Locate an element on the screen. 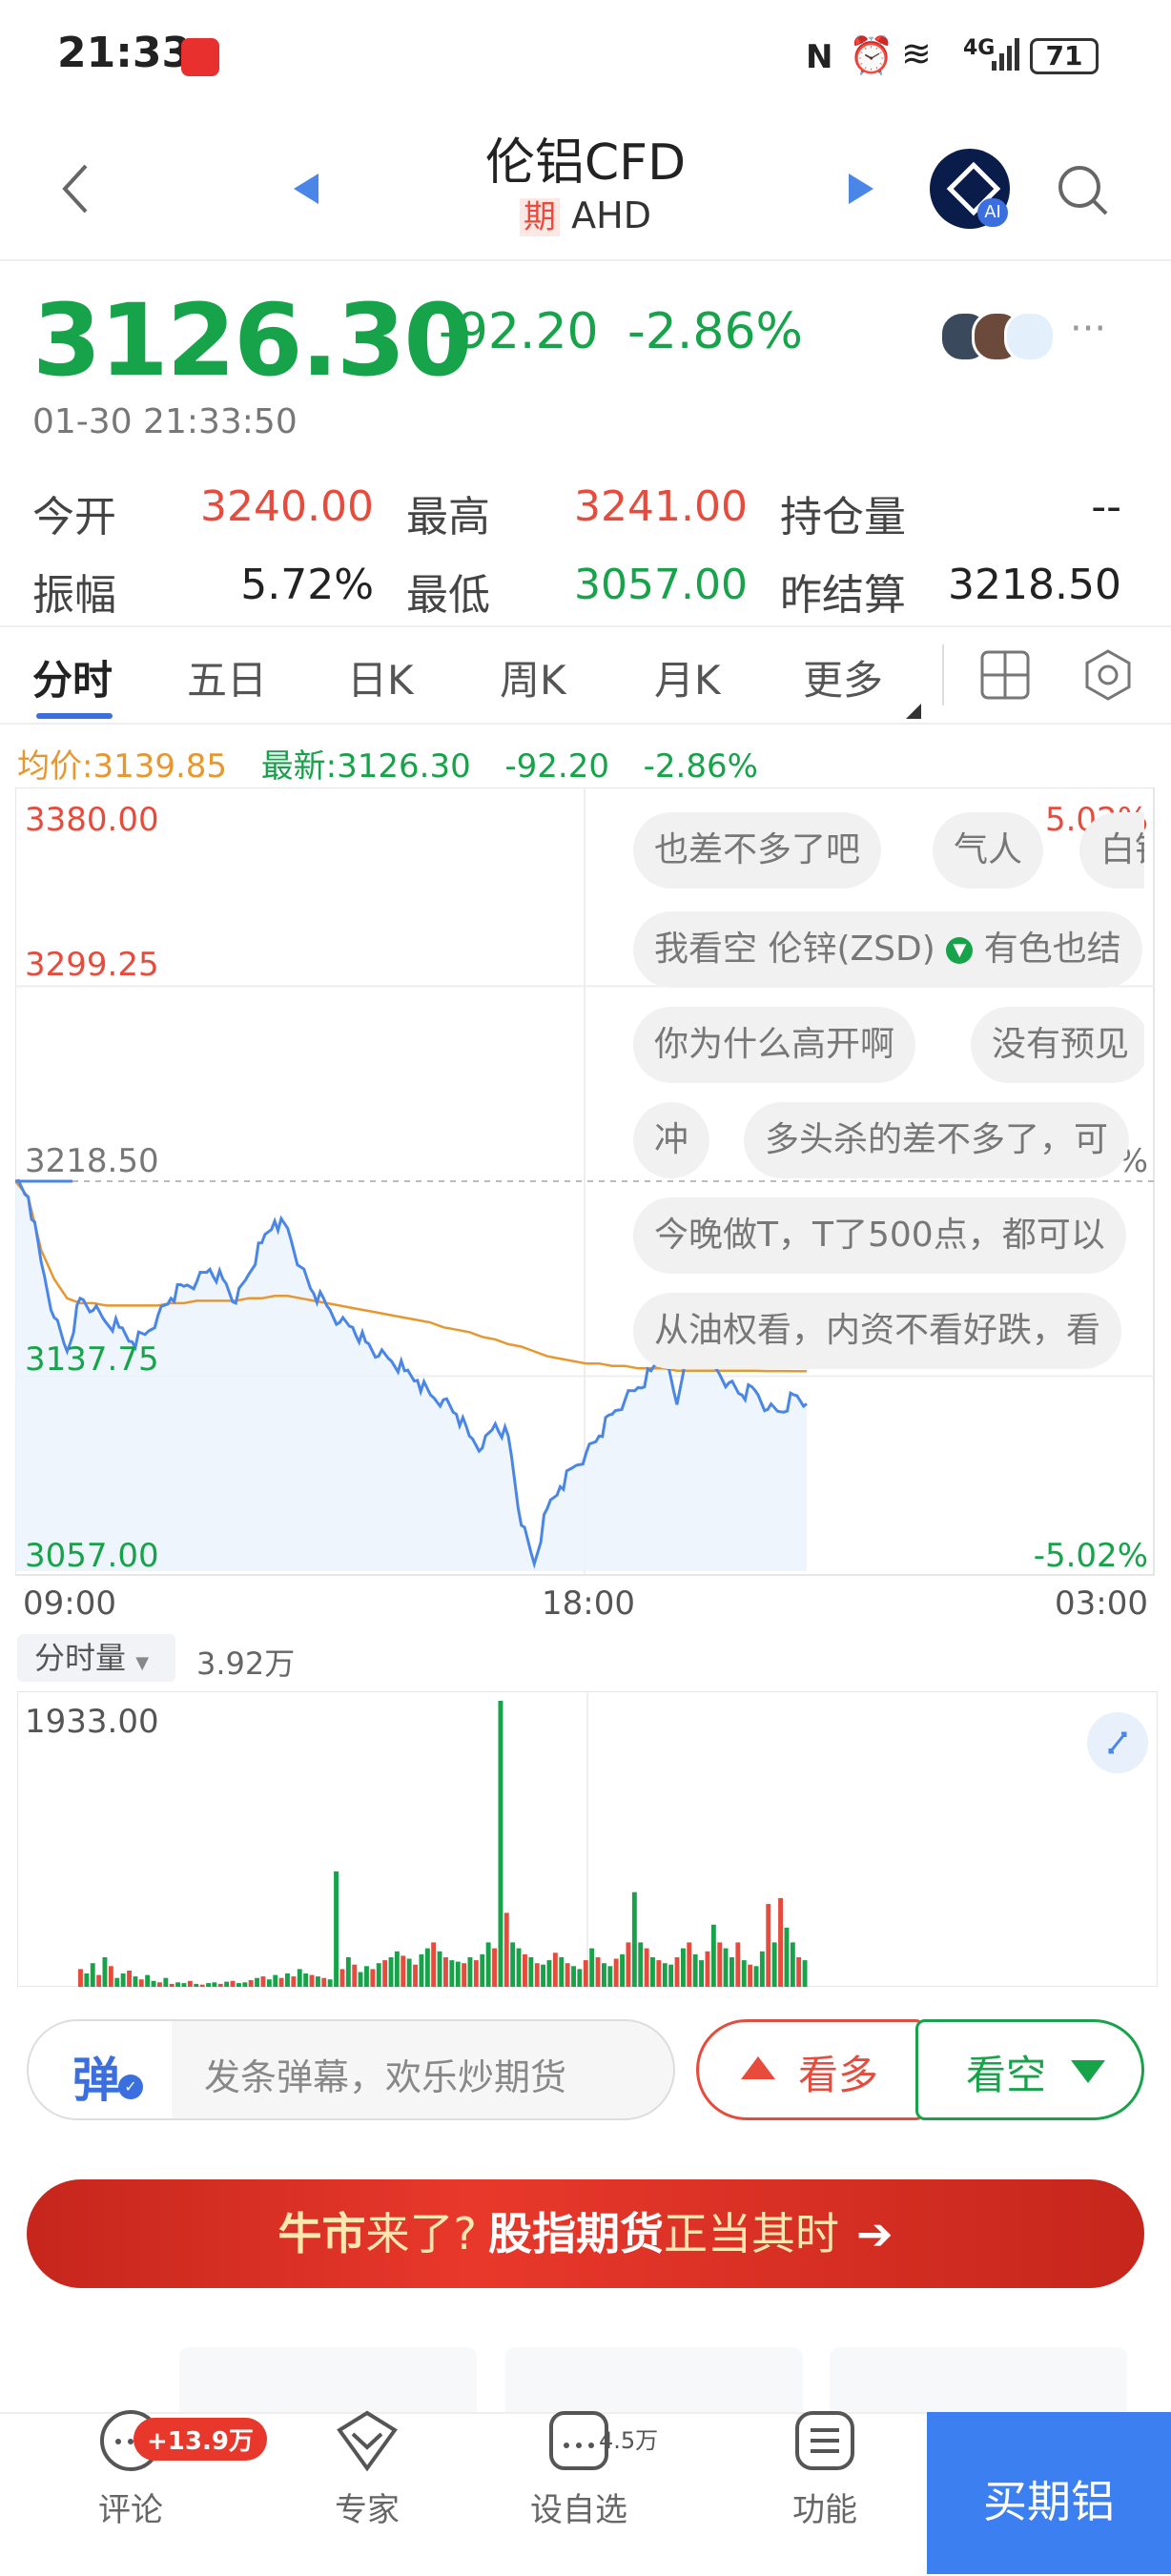  search-icon is located at coordinates (1083, 190).